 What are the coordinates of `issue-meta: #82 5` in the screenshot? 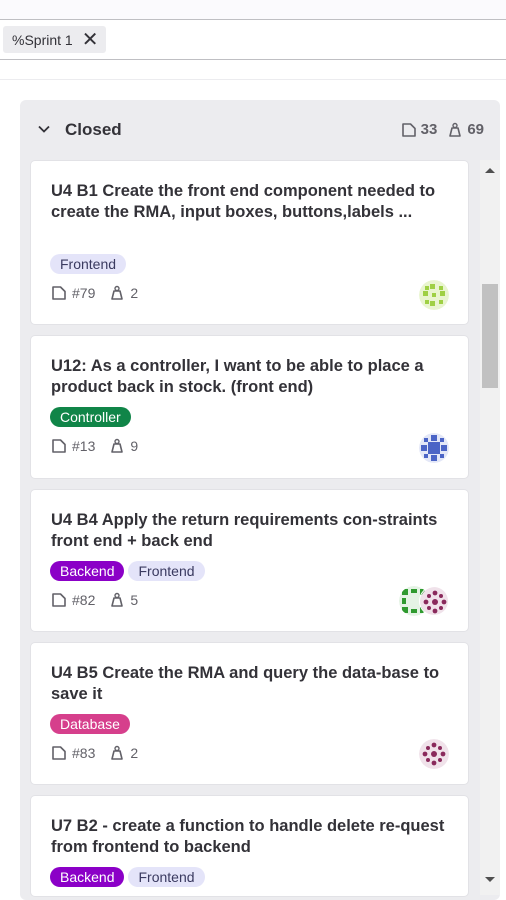 It's located at (94, 600).